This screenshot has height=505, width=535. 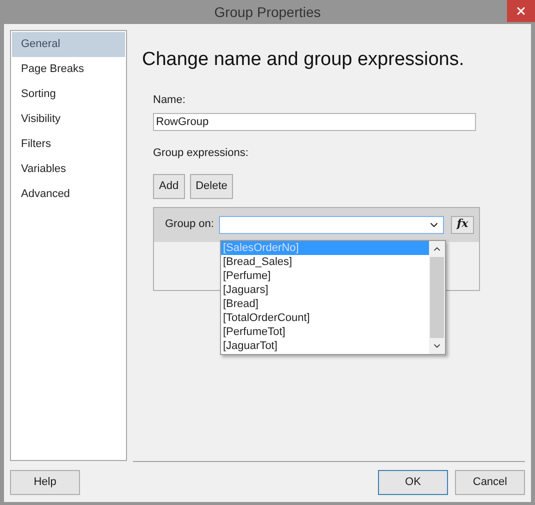 I want to click on close-button, so click(x=521, y=11).